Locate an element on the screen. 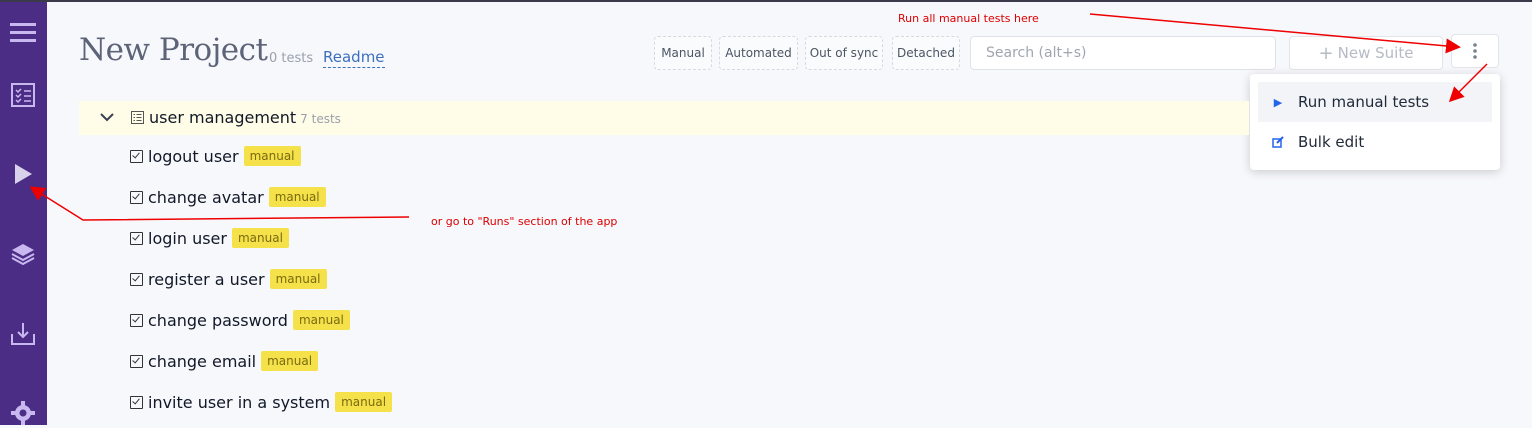 The width and height of the screenshot is (1532, 428). annotation-run-all: Run all manual tests here is located at coordinates (968, 18).